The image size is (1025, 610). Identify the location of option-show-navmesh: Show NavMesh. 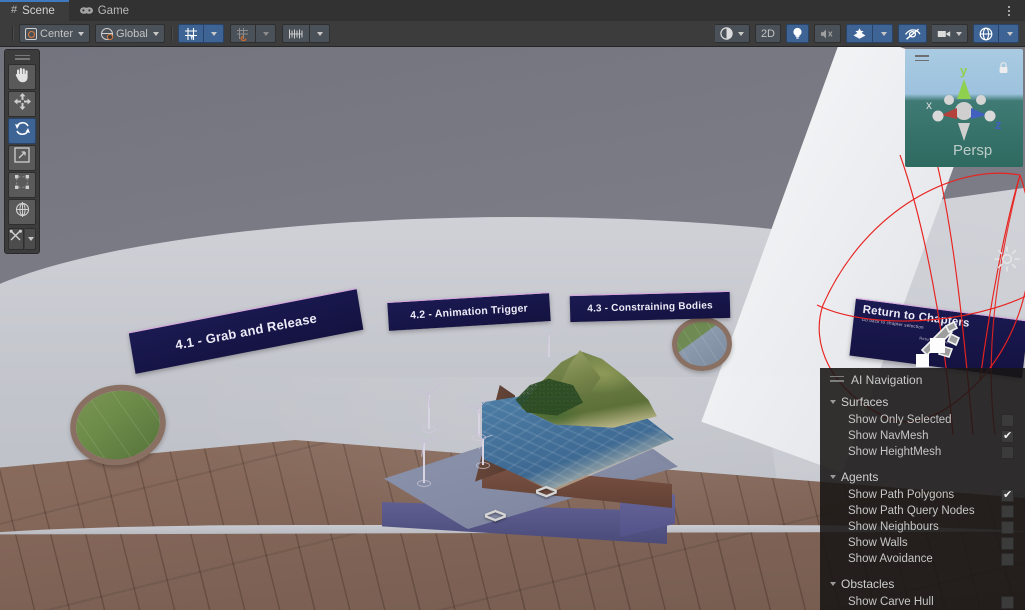
(922, 436).